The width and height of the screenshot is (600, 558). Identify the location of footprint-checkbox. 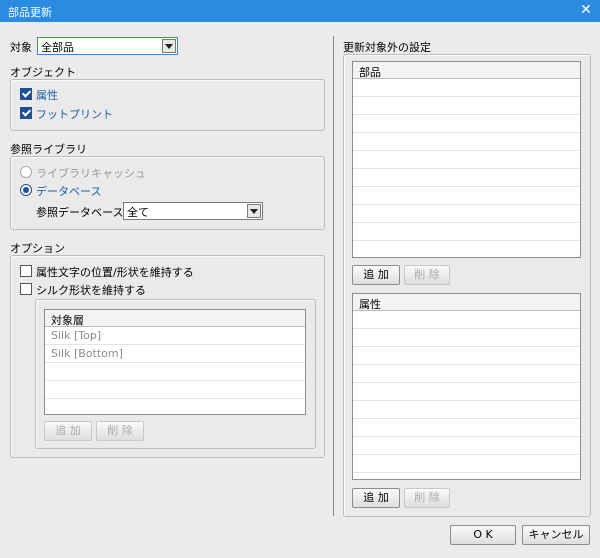
(26, 113).